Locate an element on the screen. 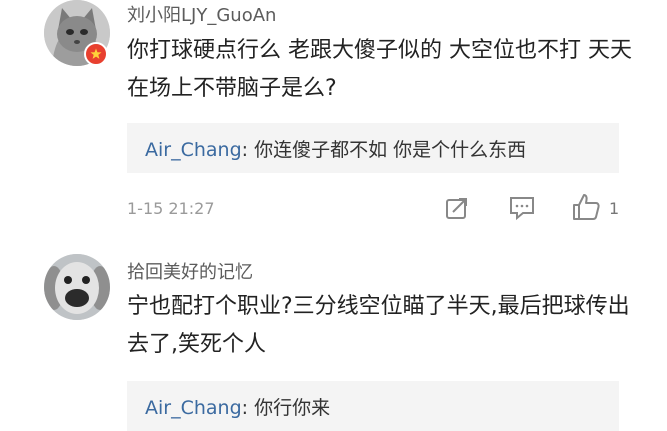 The image size is (667, 431). reply-line: Air_Chang: 你行你来 is located at coordinates (237, 406).